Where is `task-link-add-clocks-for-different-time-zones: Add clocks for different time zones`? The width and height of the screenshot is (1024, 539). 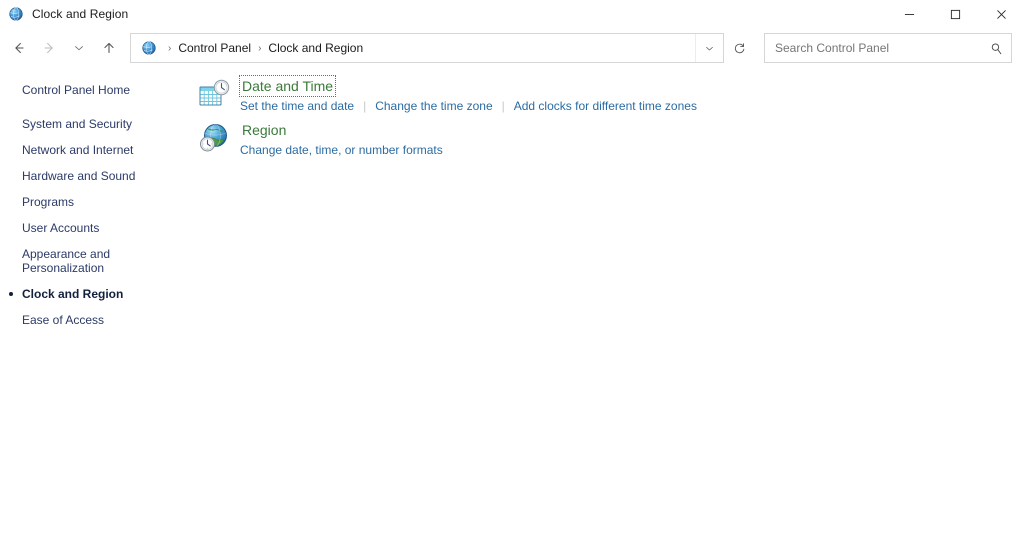
task-link-add-clocks-for-different-time-zones: Add clocks for different time zones is located at coordinates (605, 106).